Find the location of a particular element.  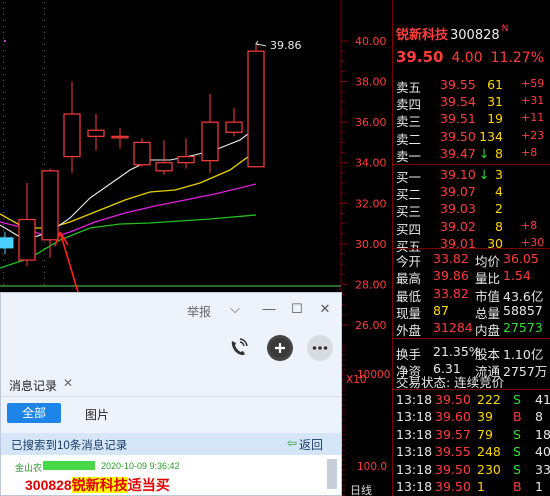

trade-side: S is located at coordinates (517, 452).